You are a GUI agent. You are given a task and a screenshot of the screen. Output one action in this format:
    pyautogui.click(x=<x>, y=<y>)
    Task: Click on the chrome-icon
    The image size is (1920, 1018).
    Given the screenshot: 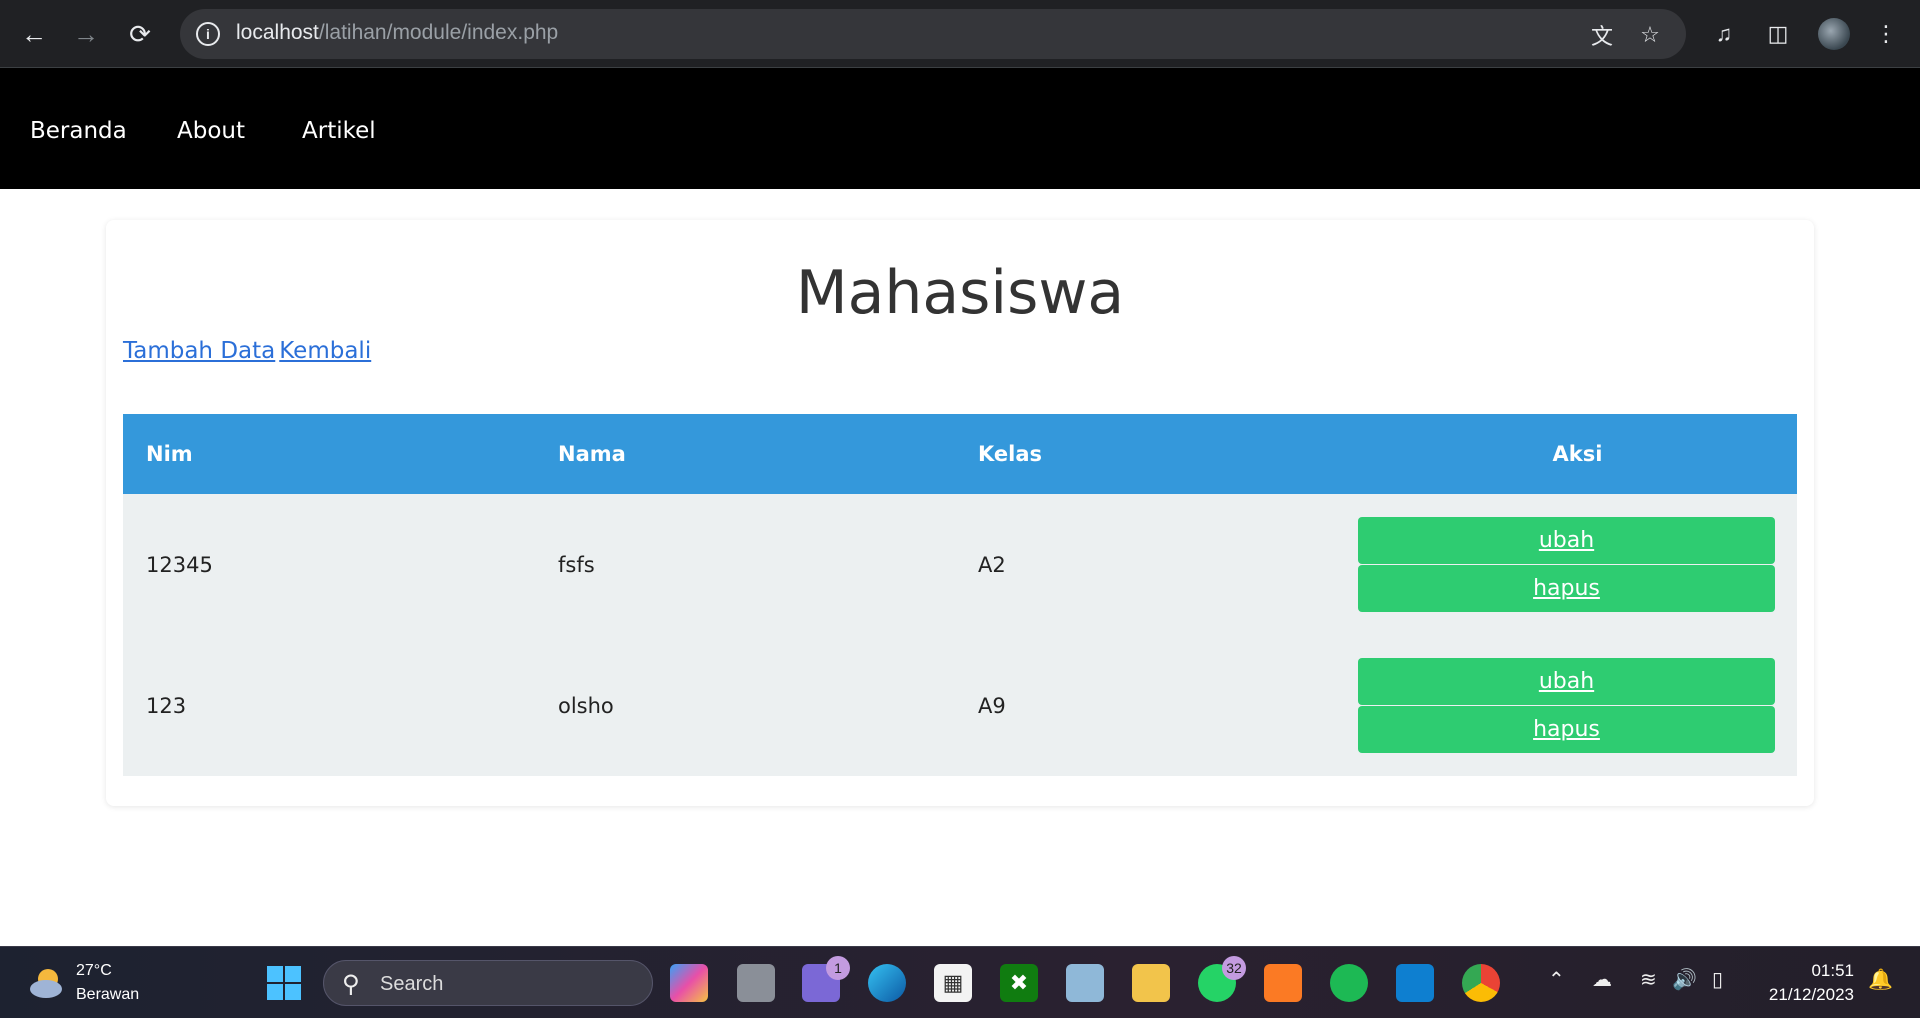 What is the action you would take?
    pyautogui.click(x=1481, y=983)
    